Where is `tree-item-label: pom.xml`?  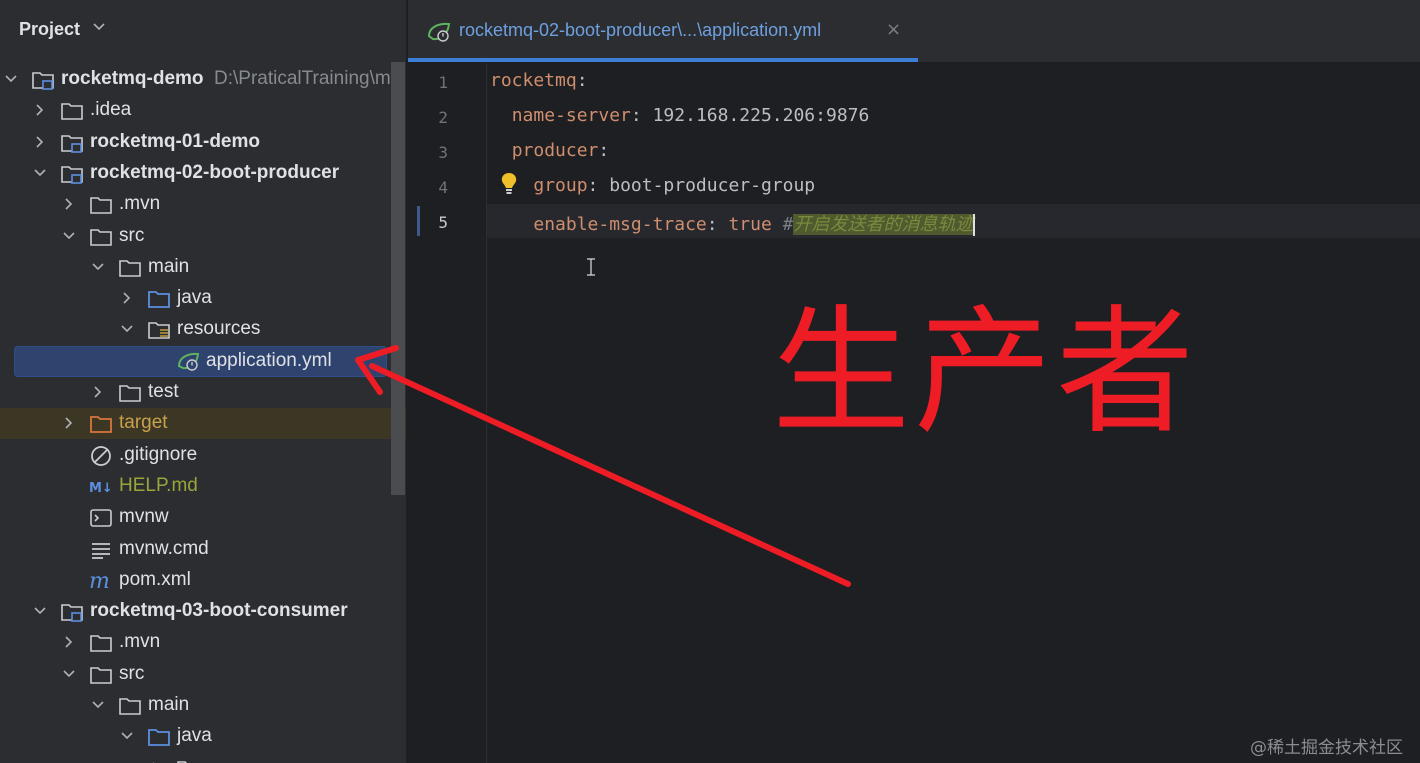
tree-item-label: pom.xml is located at coordinates (155, 579).